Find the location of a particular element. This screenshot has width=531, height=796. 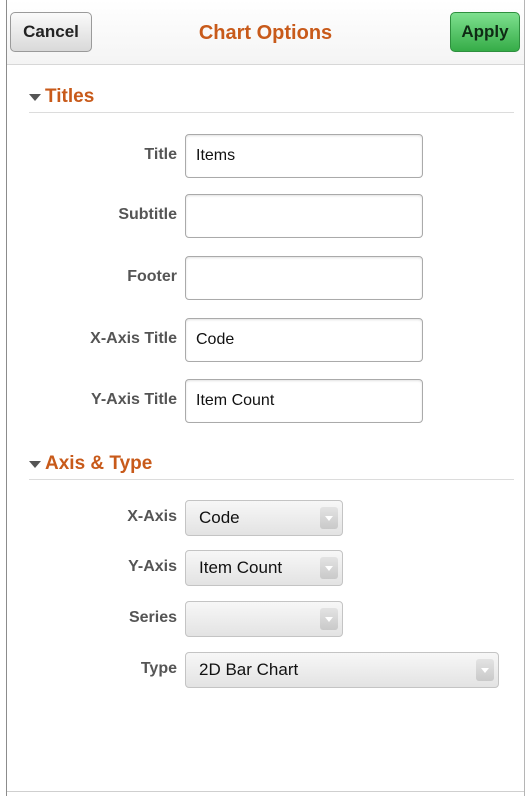

subtitle-input is located at coordinates (304, 216).